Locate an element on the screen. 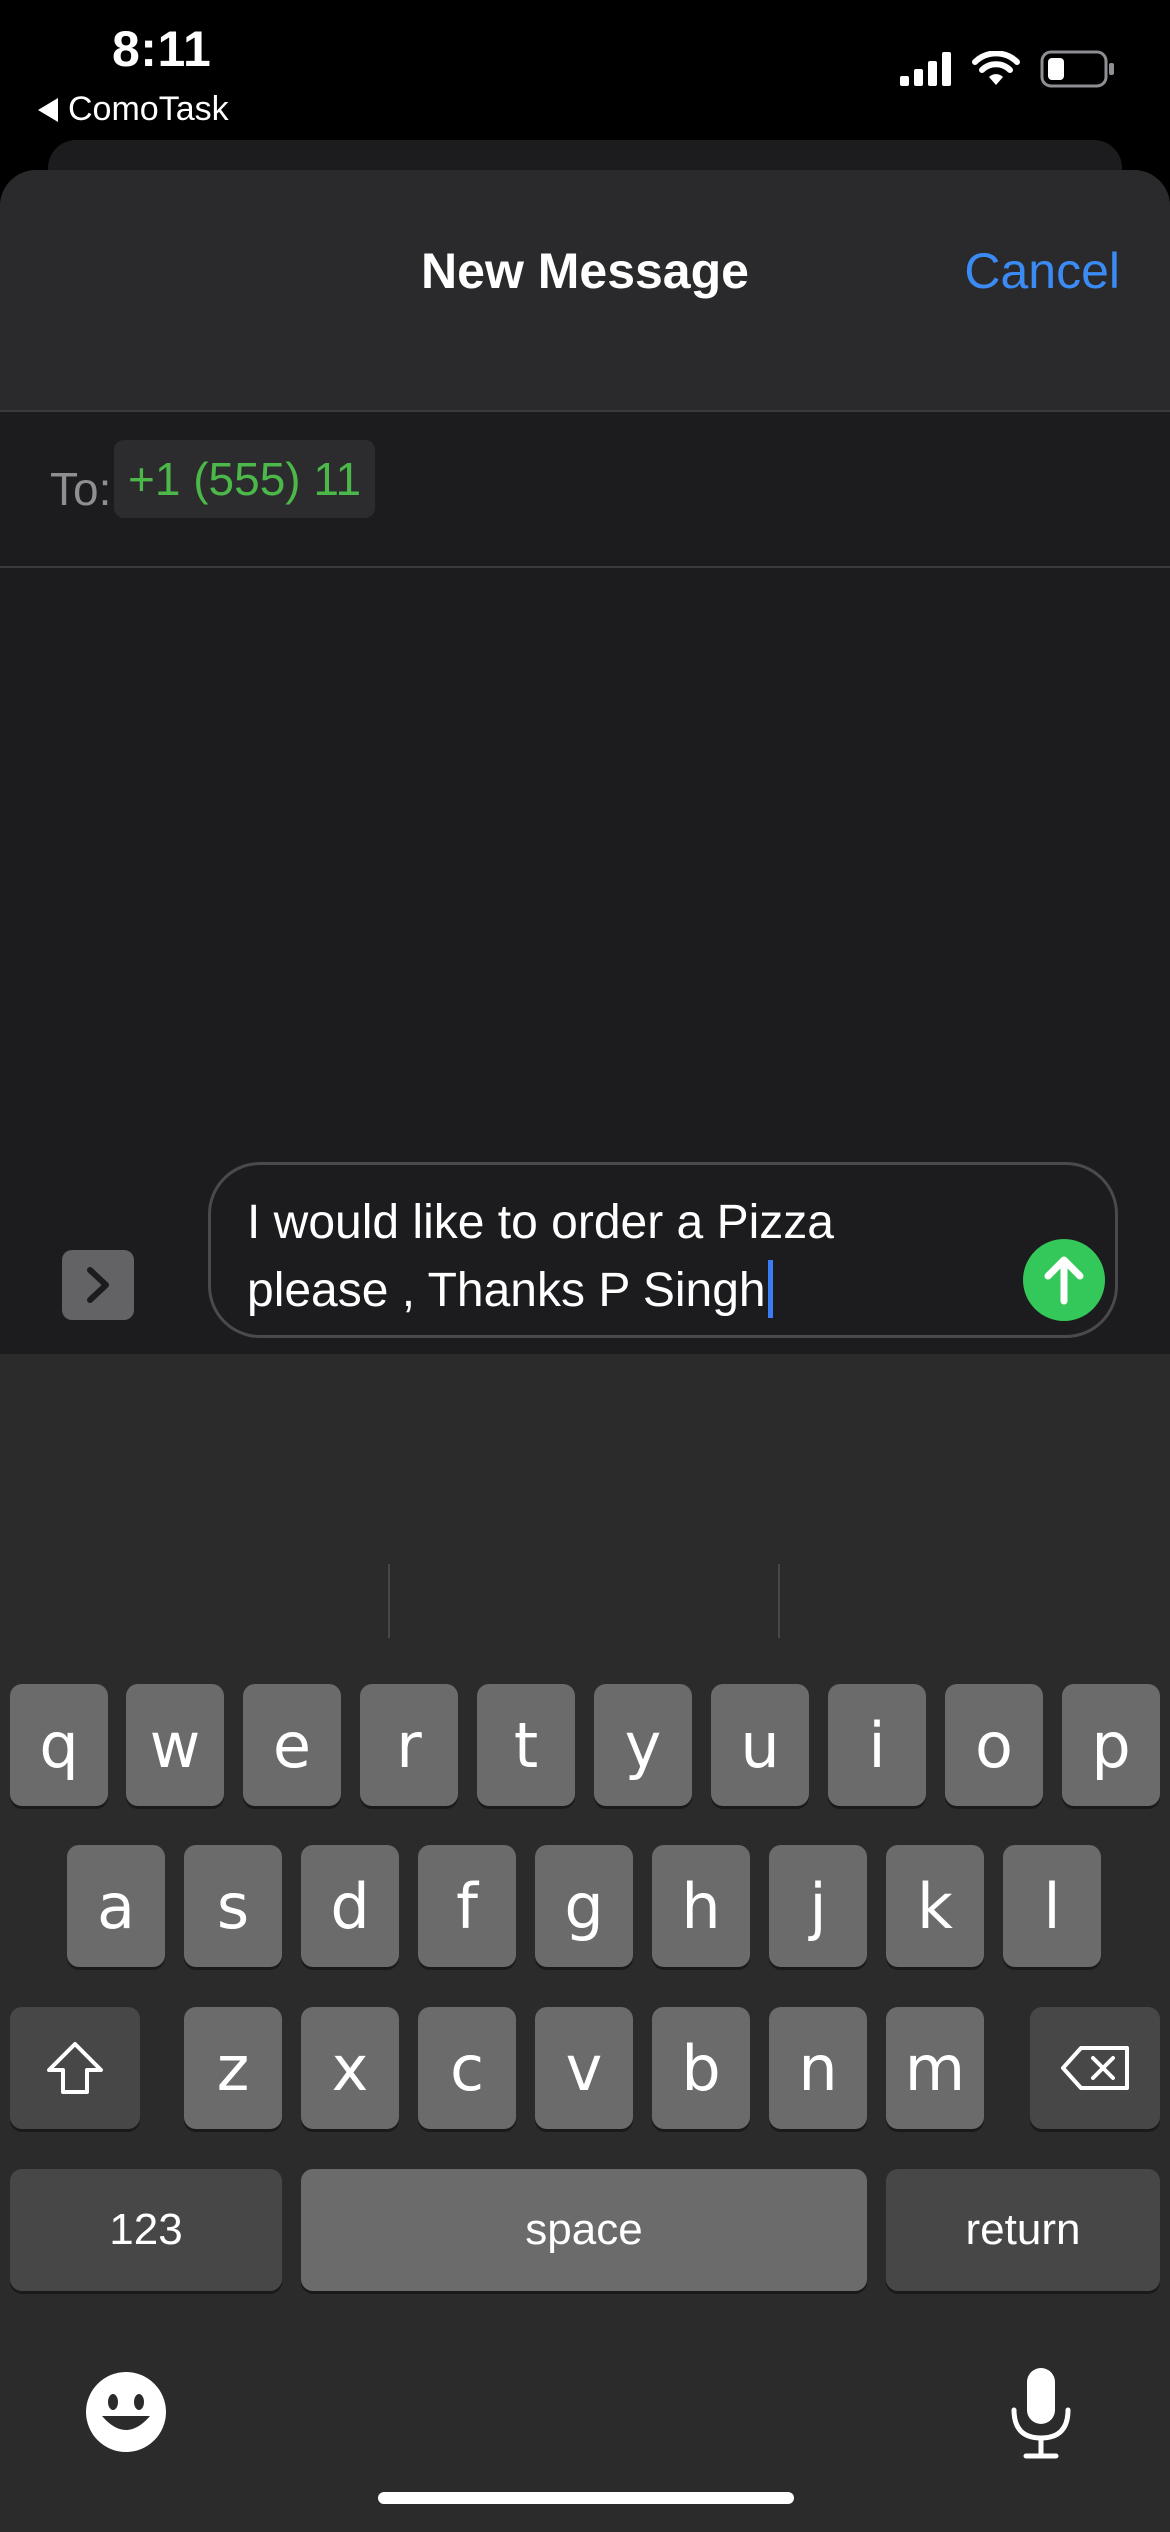 The width and height of the screenshot is (1170, 2532). shift-key is located at coordinates (75, 2068).